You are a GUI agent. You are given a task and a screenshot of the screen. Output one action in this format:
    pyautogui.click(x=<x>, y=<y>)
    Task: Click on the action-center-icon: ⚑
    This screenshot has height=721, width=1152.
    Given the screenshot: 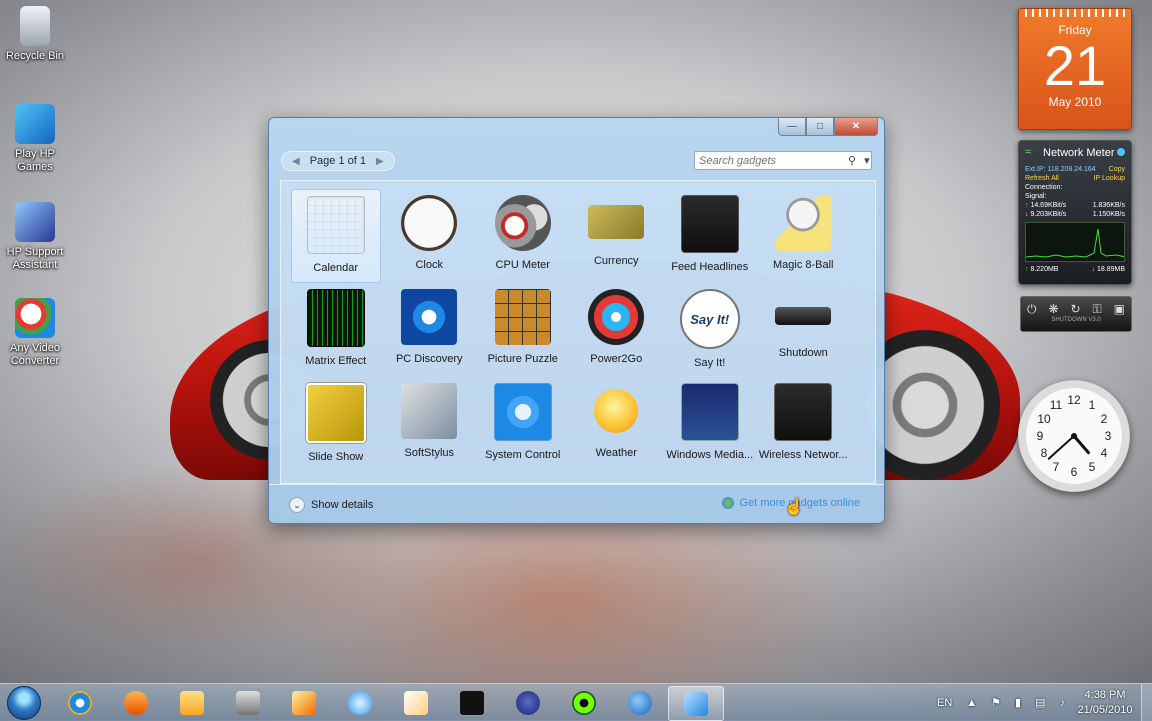 What is the action you would take?
    pyautogui.click(x=996, y=702)
    